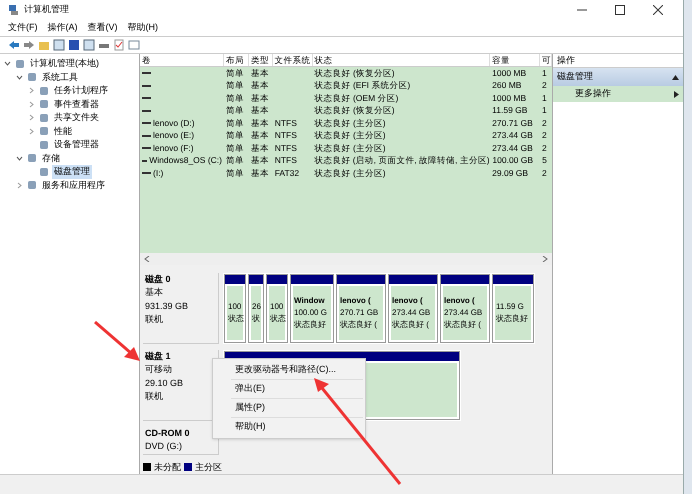 Image resolution: width=692 pixels, height=494 pixels. Describe the element at coordinates (575, 77) in the screenshot. I see `section-title: 磁盘管理` at that location.